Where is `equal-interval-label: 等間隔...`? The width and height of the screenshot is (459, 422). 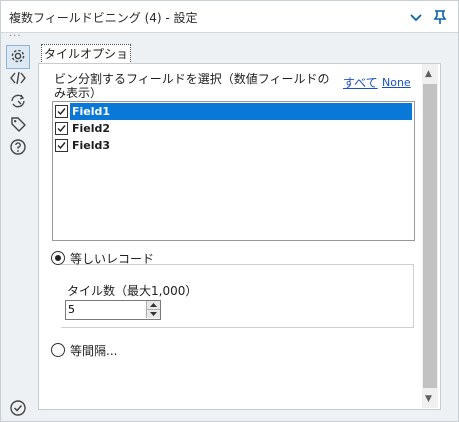
equal-interval-label: 等間隔... is located at coordinates (94, 351).